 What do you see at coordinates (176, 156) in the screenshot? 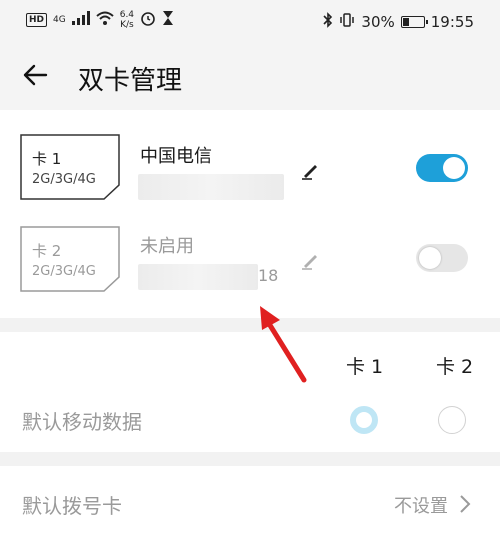
I see `sim-1-carrier: 中国电信` at bounding box center [176, 156].